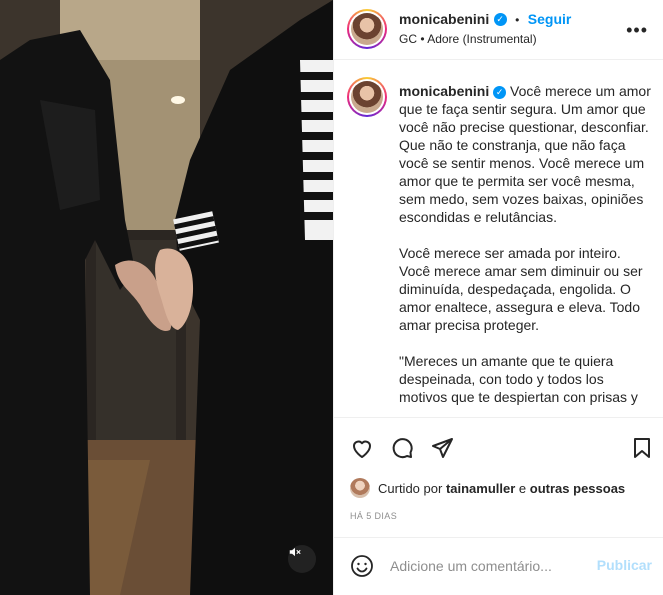 Image resolution: width=663 pixels, height=595 pixels. Describe the element at coordinates (642, 448) in the screenshot. I see `bookmark-icon` at that location.